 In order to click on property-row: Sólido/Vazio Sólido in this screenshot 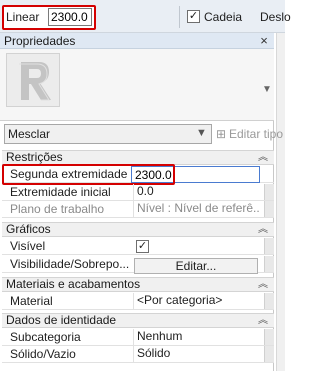, I will do `click(138, 354)`.